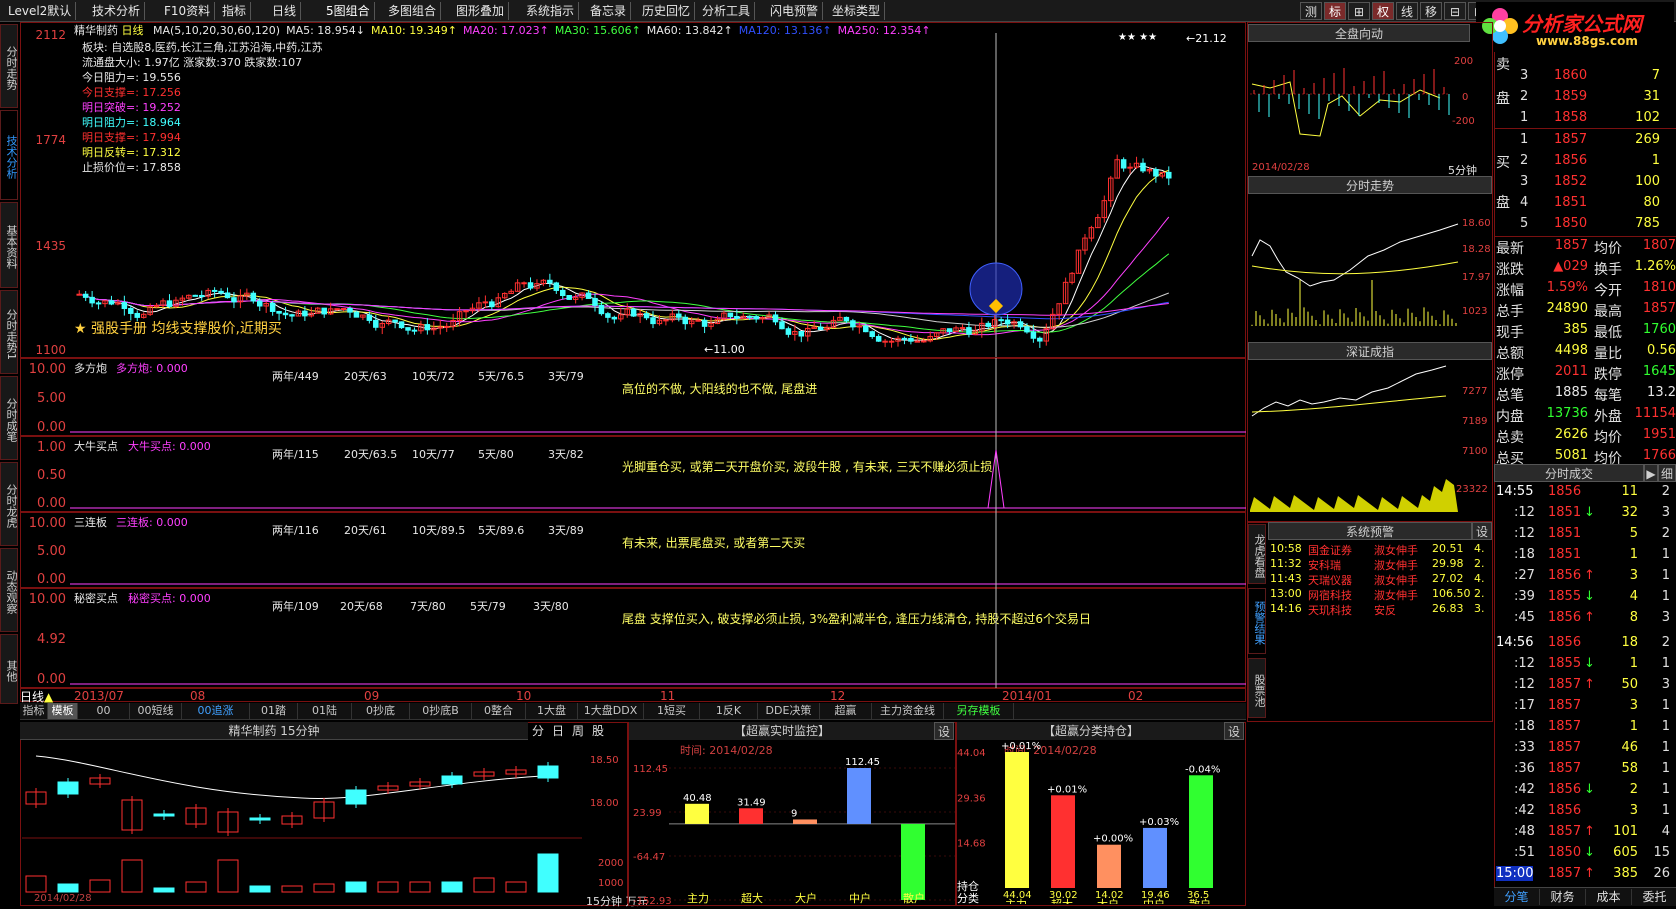  What do you see at coordinates (9, 155) in the screenshot?
I see `side-tab-tech-analysis: 技术分析` at bounding box center [9, 155].